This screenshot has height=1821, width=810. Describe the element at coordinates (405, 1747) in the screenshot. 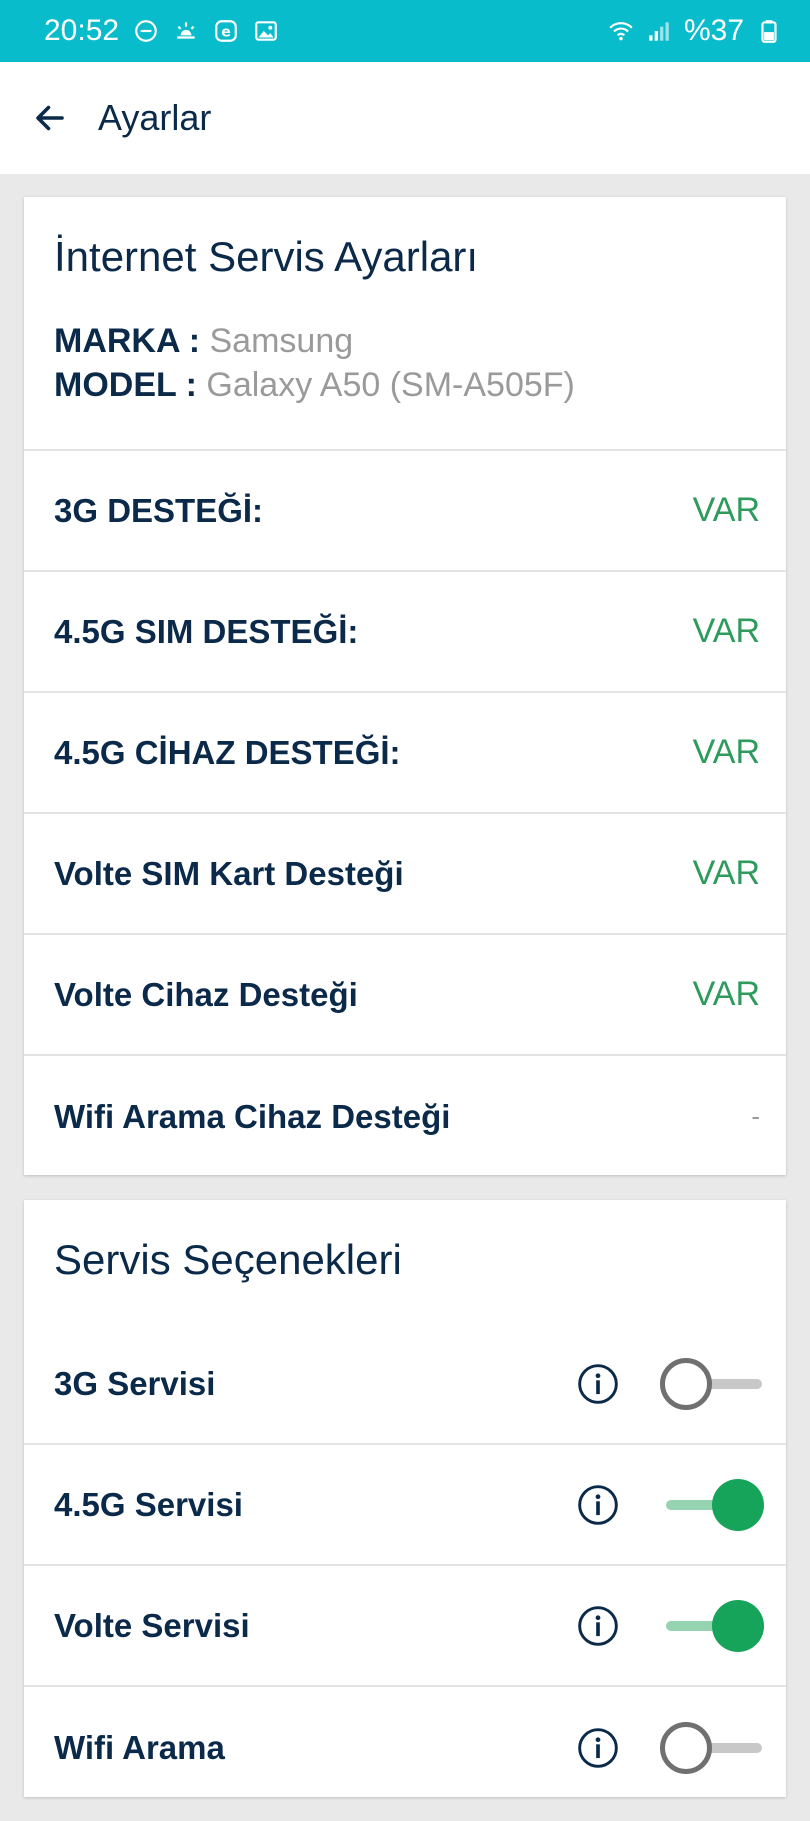

I see `service-row-wifi-calling: Wifi Arama` at that location.